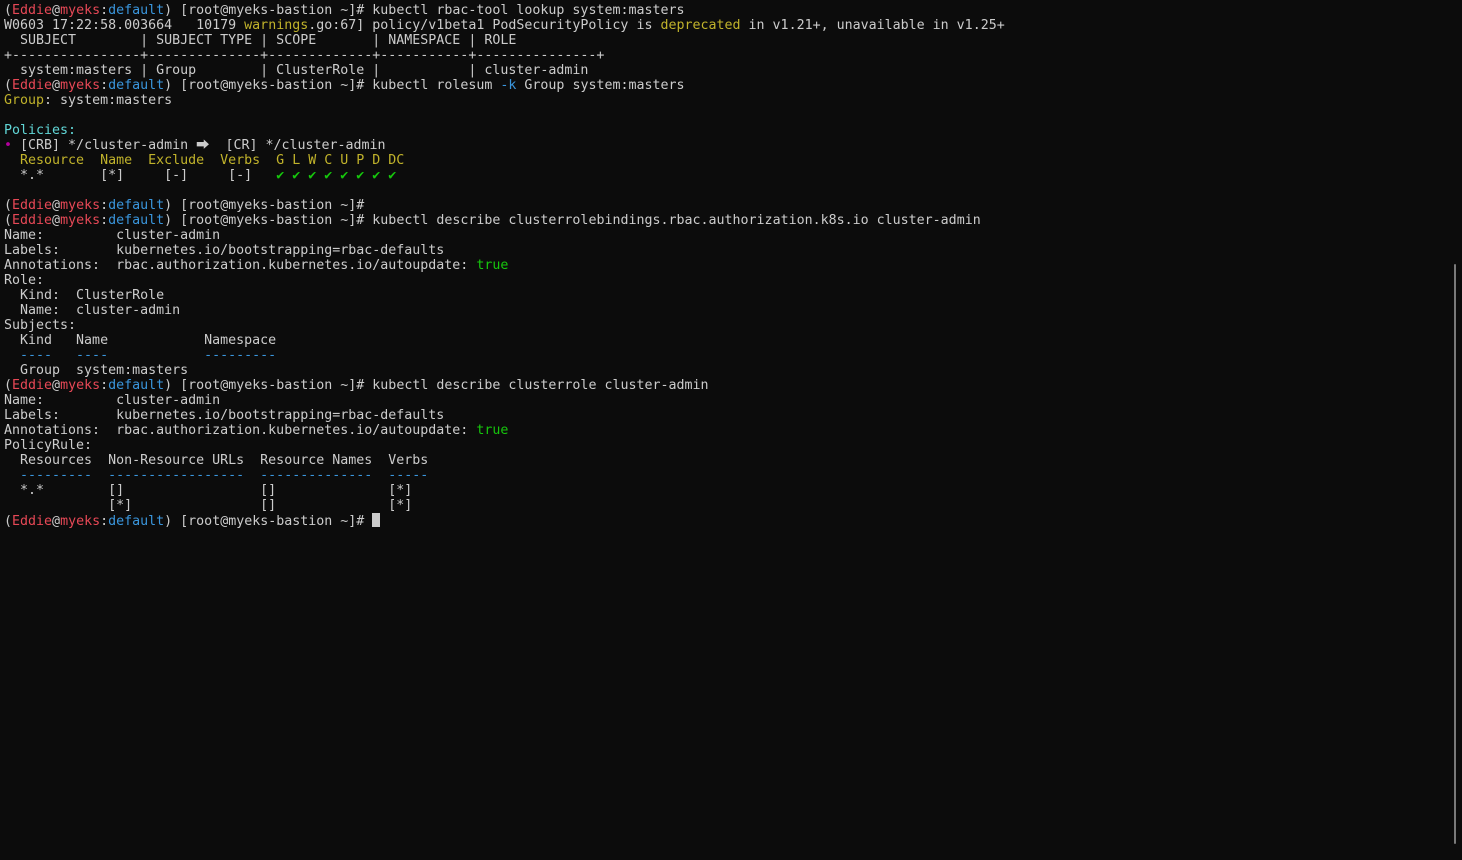 The image size is (1462, 860). What do you see at coordinates (92, 310) in the screenshot?
I see `crb-role-name: Name: cluster-admin` at bounding box center [92, 310].